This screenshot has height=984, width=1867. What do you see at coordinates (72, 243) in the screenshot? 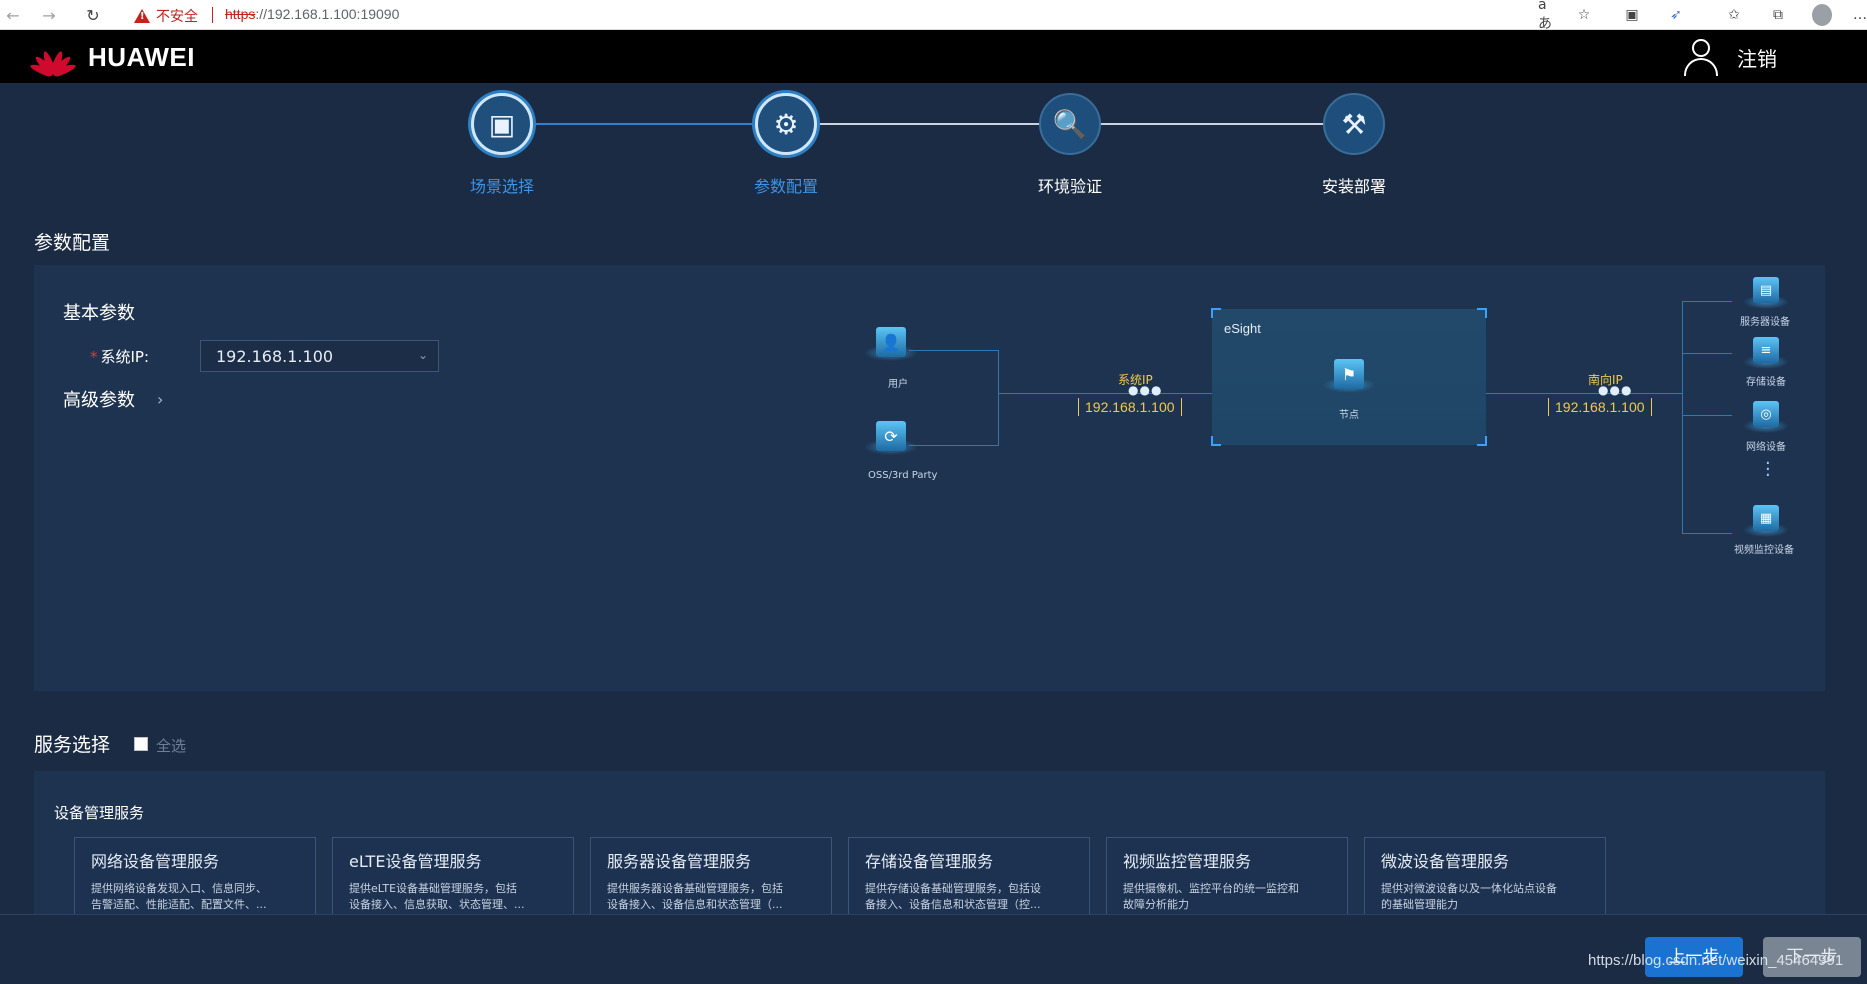
I see `section-title-params: 参数配置` at bounding box center [72, 243].